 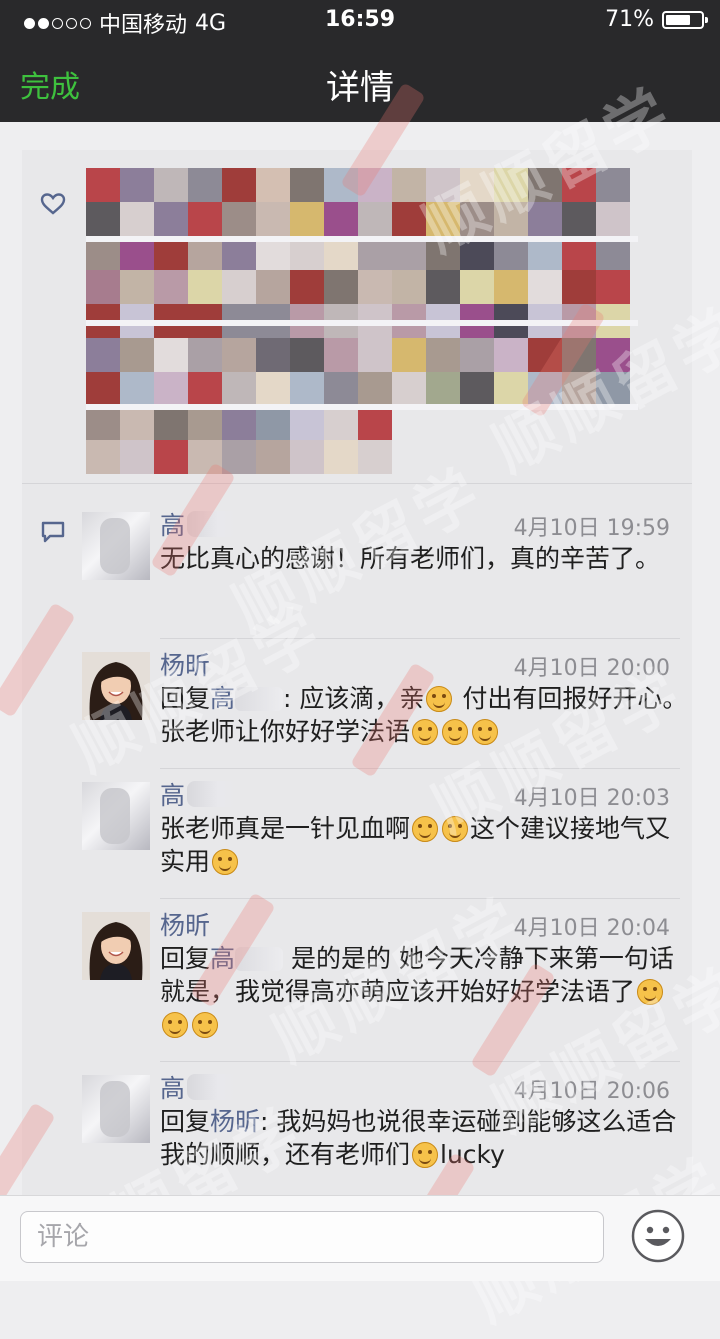 I want to click on smiley-icon, so click(x=658, y=1236).